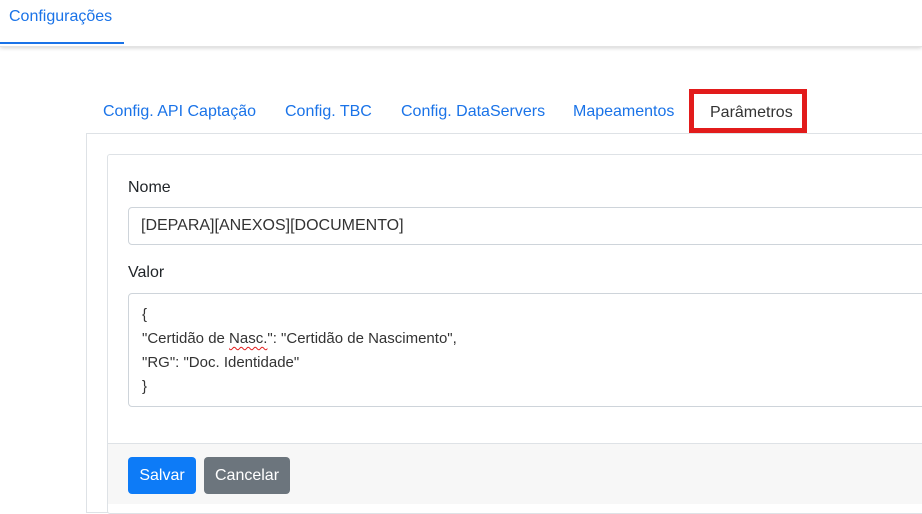 The image size is (922, 514). Describe the element at coordinates (179, 112) in the screenshot. I see `tab-config-api-captacao: Config. API Captação` at that location.